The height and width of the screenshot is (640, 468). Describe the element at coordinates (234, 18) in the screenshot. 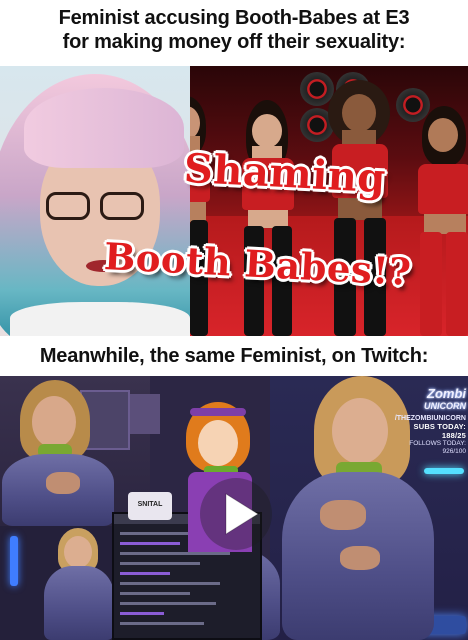

I see `top-caption-line1: Feminist accusing Booth-Babes at E3` at that location.